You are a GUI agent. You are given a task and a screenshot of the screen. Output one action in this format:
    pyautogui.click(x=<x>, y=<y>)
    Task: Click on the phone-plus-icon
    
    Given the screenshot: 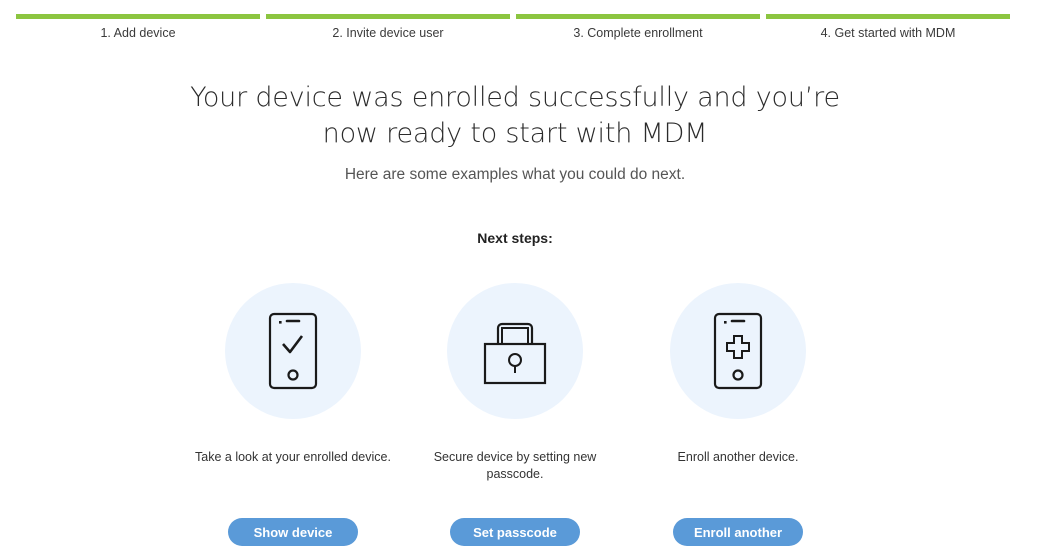 What is the action you would take?
    pyautogui.click(x=738, y=351)
    